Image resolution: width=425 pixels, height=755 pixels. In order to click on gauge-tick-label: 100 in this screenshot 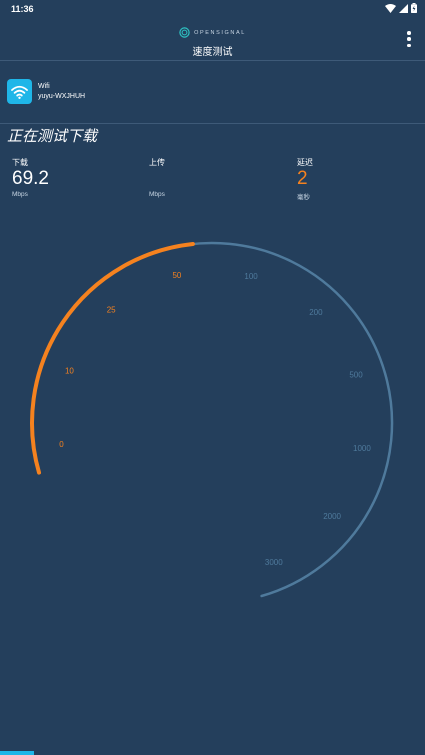, I will do `click(251, 276)`.